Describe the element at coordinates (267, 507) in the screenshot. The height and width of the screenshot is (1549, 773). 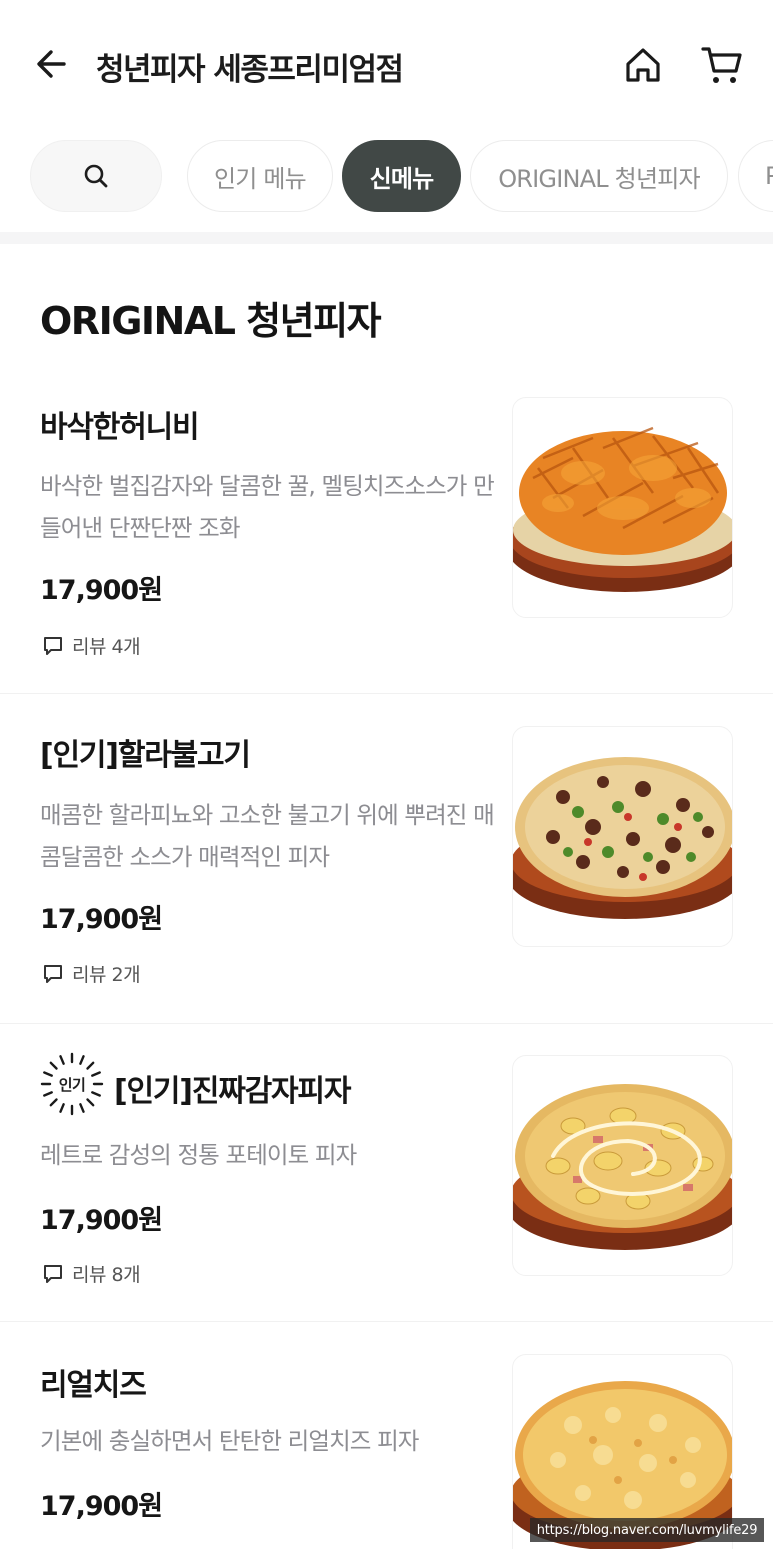
I see `item-description: 바삭한 벌집감자와 달콤한 꿀, 멜팅치즈소스가 만들어낸 단짠단짠 조화` at that location.